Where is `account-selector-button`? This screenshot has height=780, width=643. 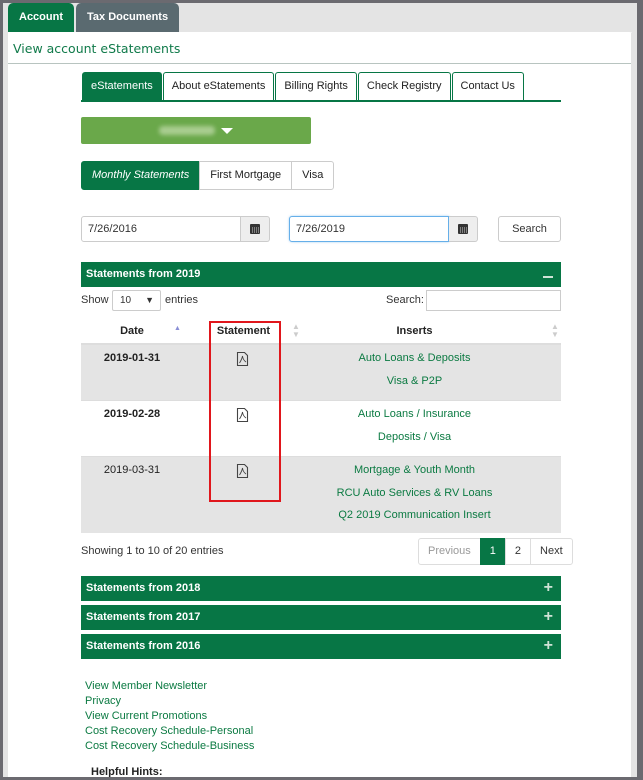 account-selector-button is located at coordinates (196, 130).